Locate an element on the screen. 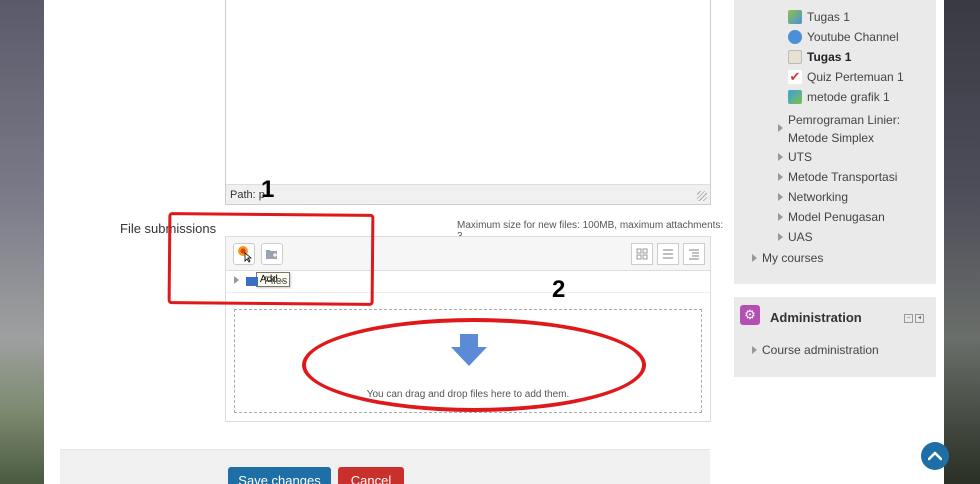 The width and height of the screenshot is (980, 484). nav-section-label: Pemrograman Linier: Metode Simplex is located at coordinates (844, 129).